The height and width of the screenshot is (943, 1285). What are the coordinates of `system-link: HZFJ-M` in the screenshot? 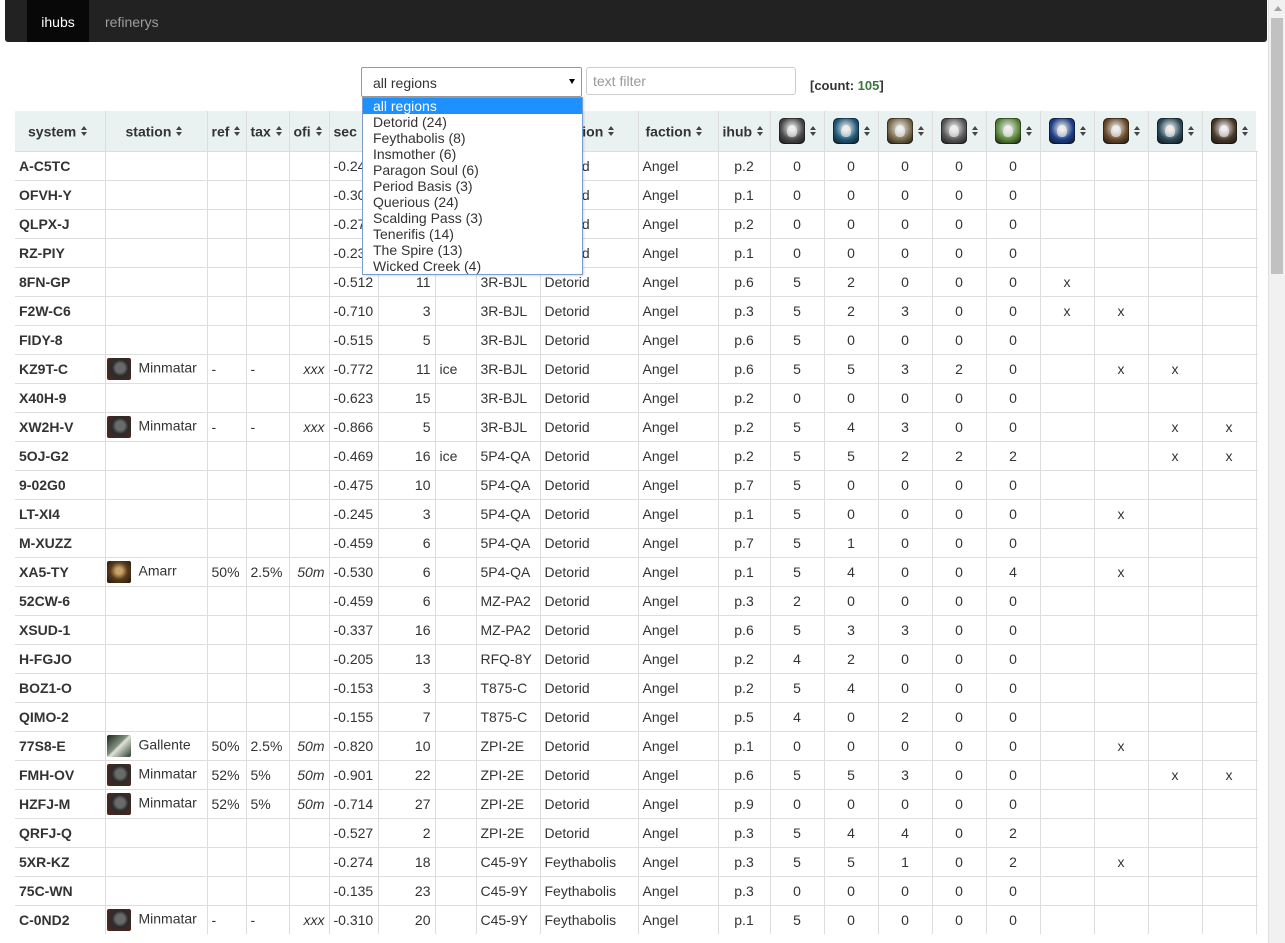 It's located at (60, 803).